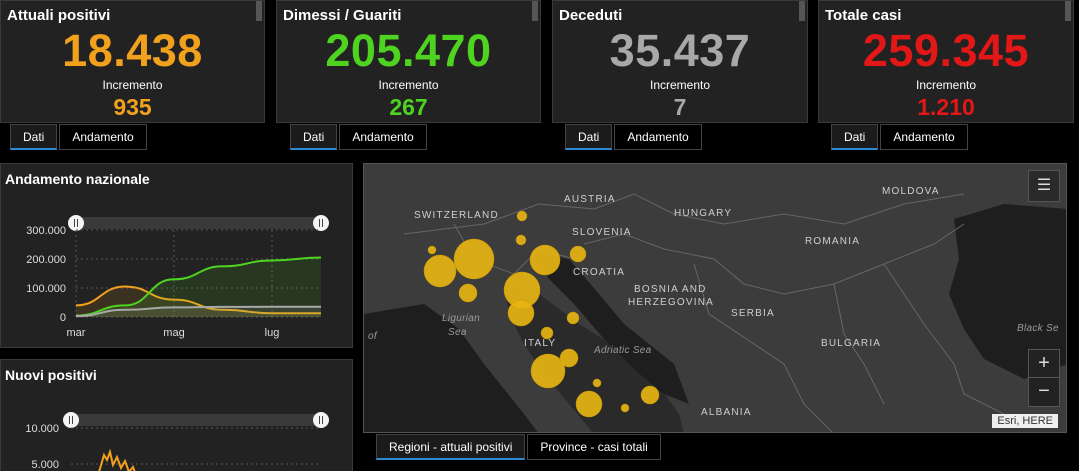 This screenshot has width=1079, height=471. What do you see at coordinates (342, 15) in the screenshot?
I see `card-title: Dimessi / Guariti` at bounding box center [342, 15].